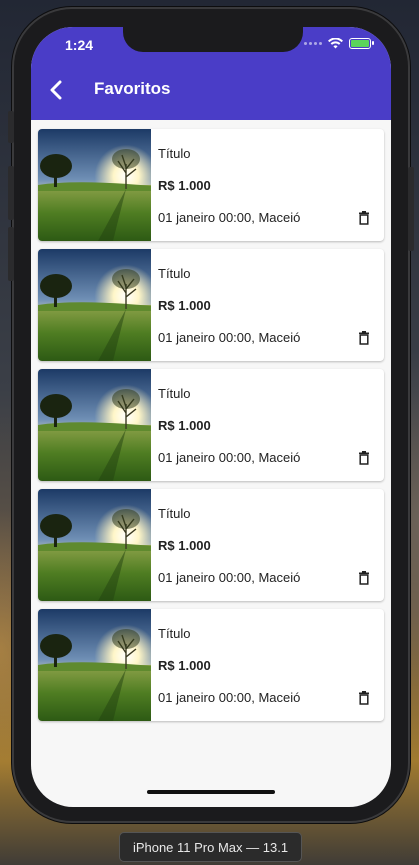 This screenshot has height=865, width=419. I want to click on back-button, so click(56, 90).